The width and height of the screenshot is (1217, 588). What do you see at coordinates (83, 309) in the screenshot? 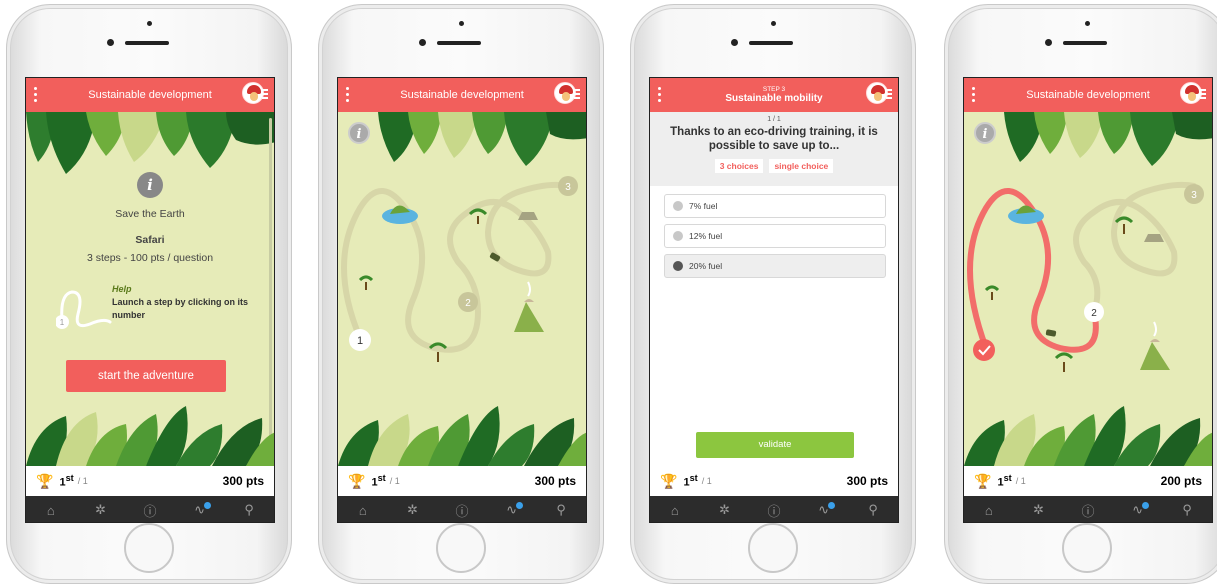
I see `help-path-icon: 1` at bounding box center [83, 309].